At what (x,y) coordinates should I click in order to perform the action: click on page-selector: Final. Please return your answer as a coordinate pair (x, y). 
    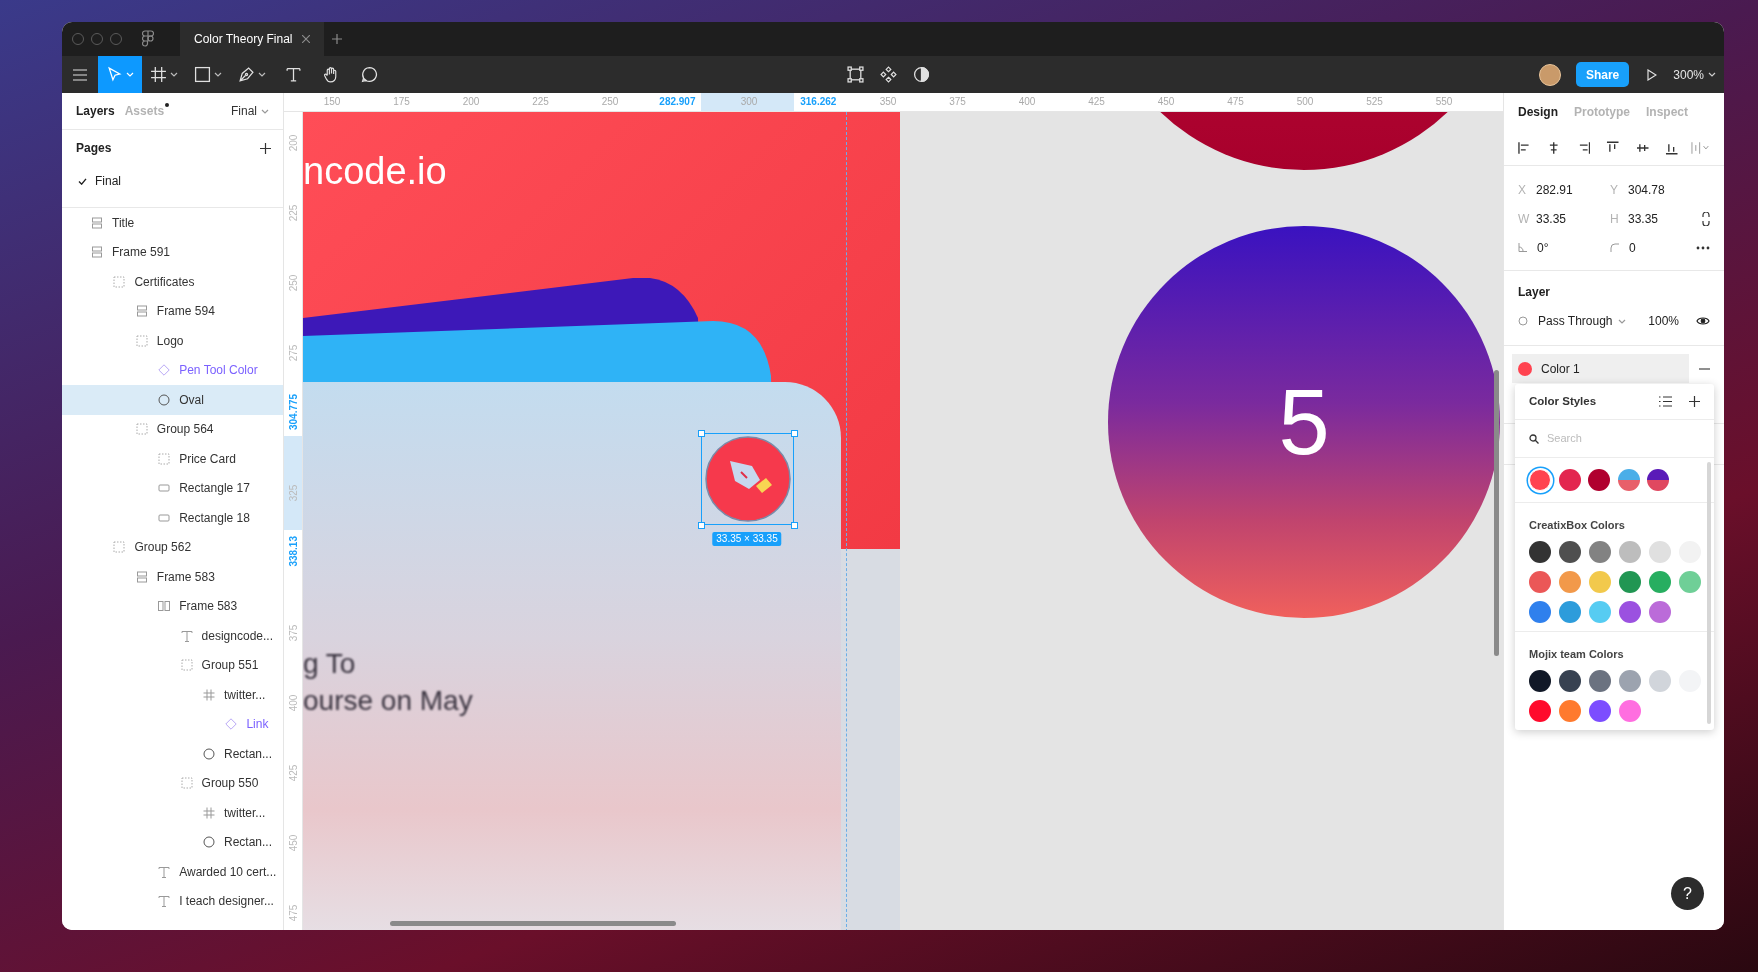
    Looking at the image, I should click on (250, 111).